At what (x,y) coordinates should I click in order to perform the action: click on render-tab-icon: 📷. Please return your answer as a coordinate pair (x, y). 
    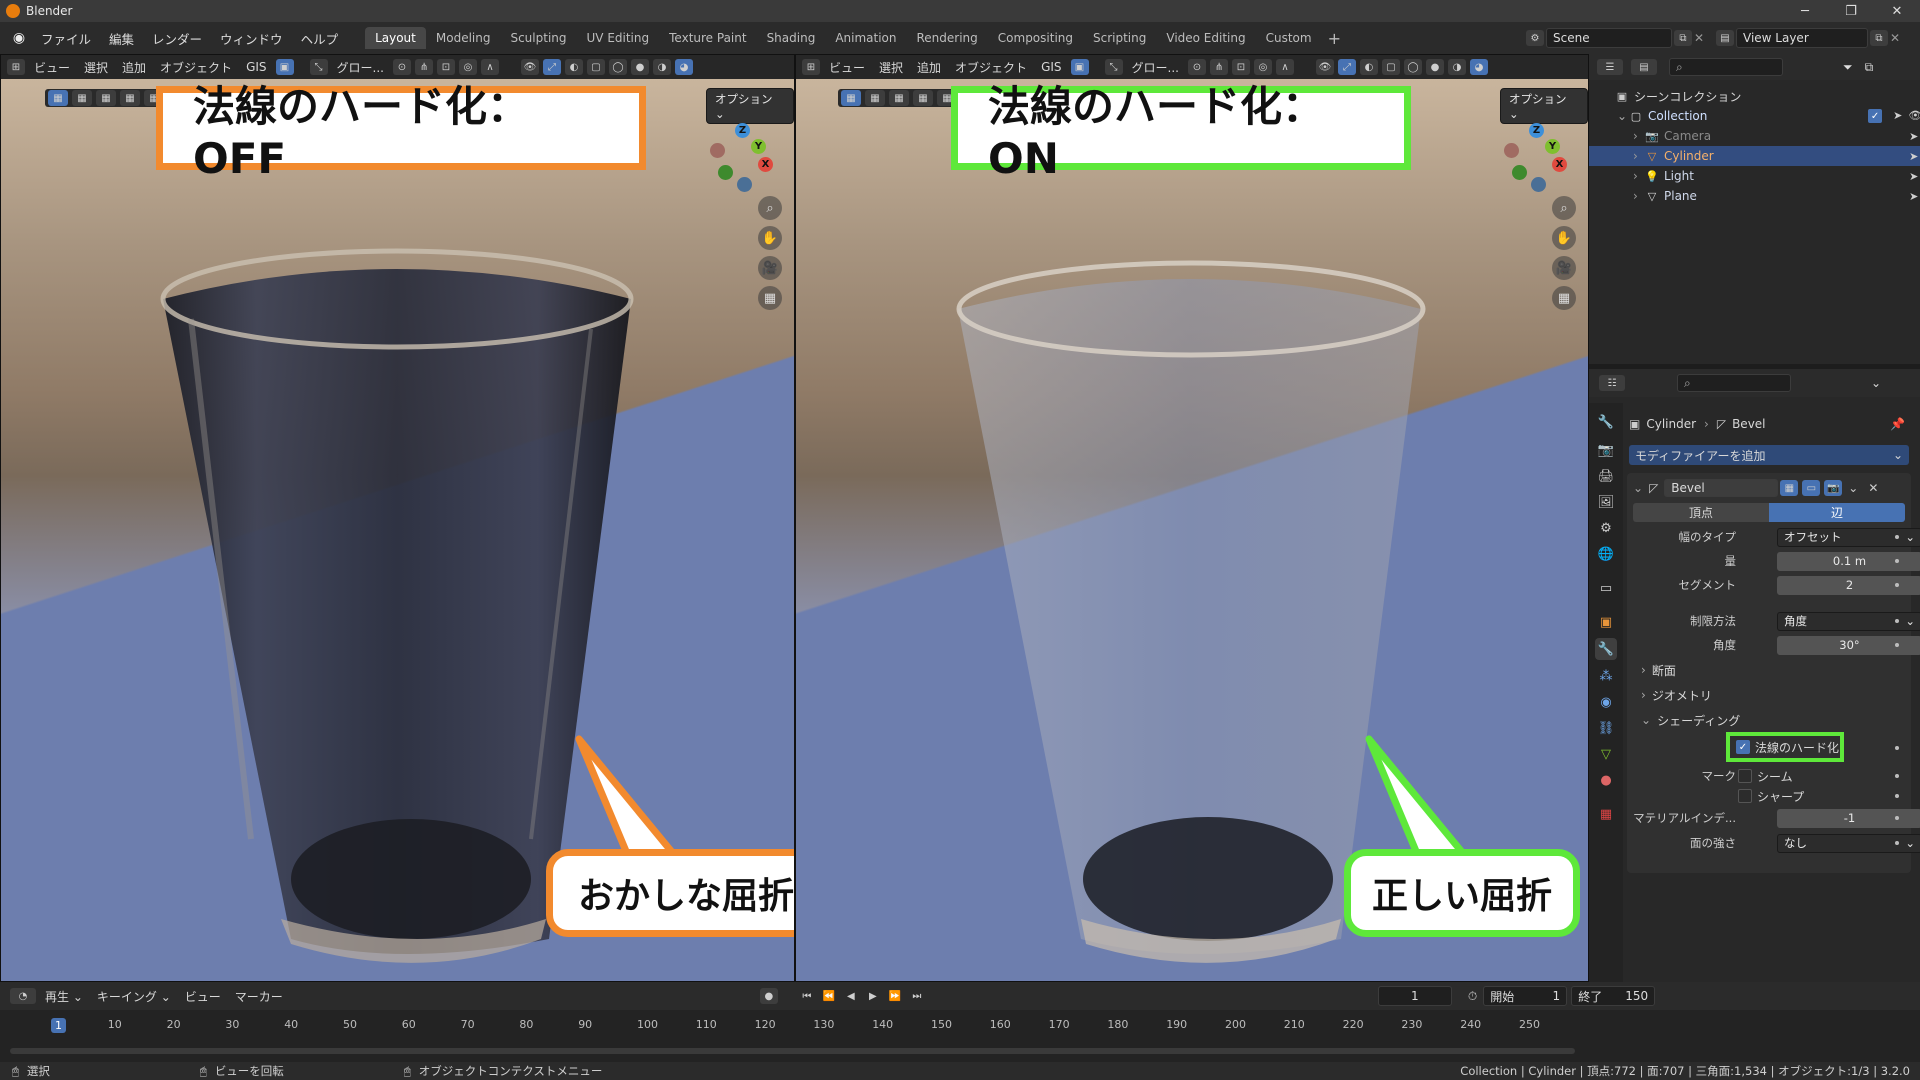
    Looking at the image, I should click on (1606, 450).